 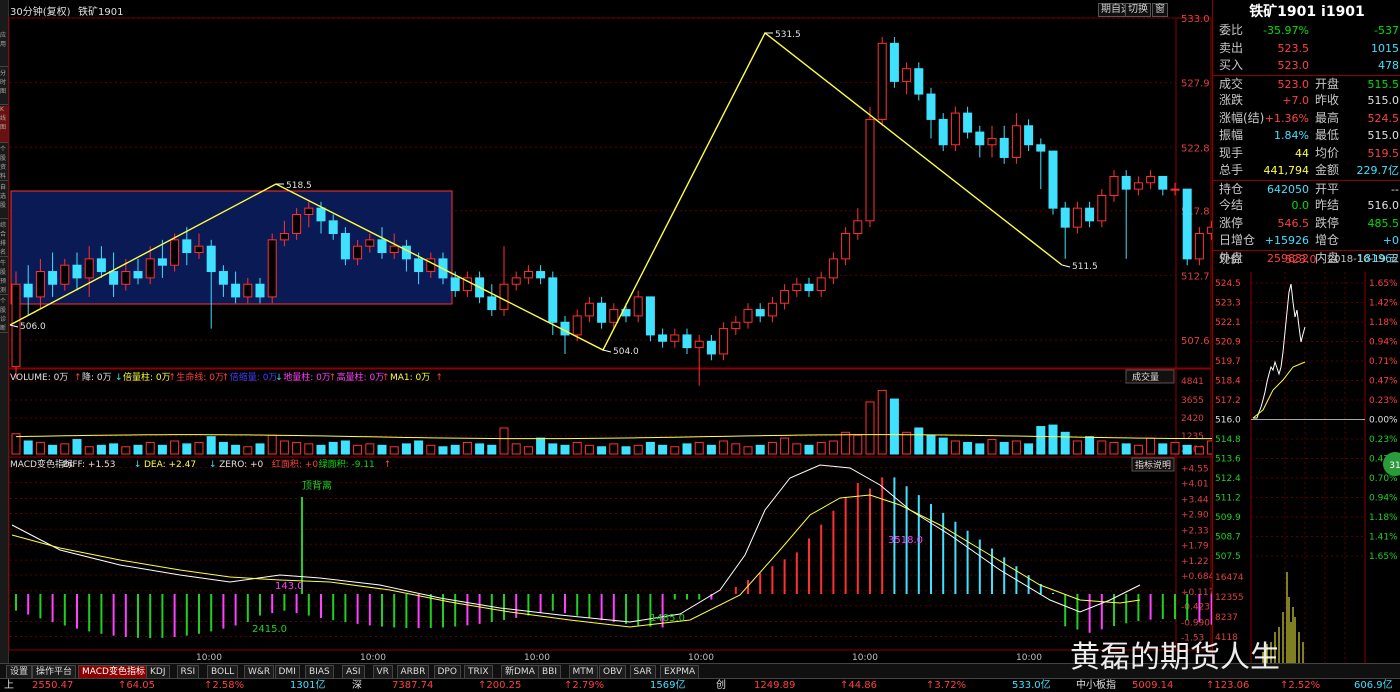 What do you see at coordinates (642, 672) in the screenshot?
I see `indicator-tab: SAR` at bounding box center [642, 672].